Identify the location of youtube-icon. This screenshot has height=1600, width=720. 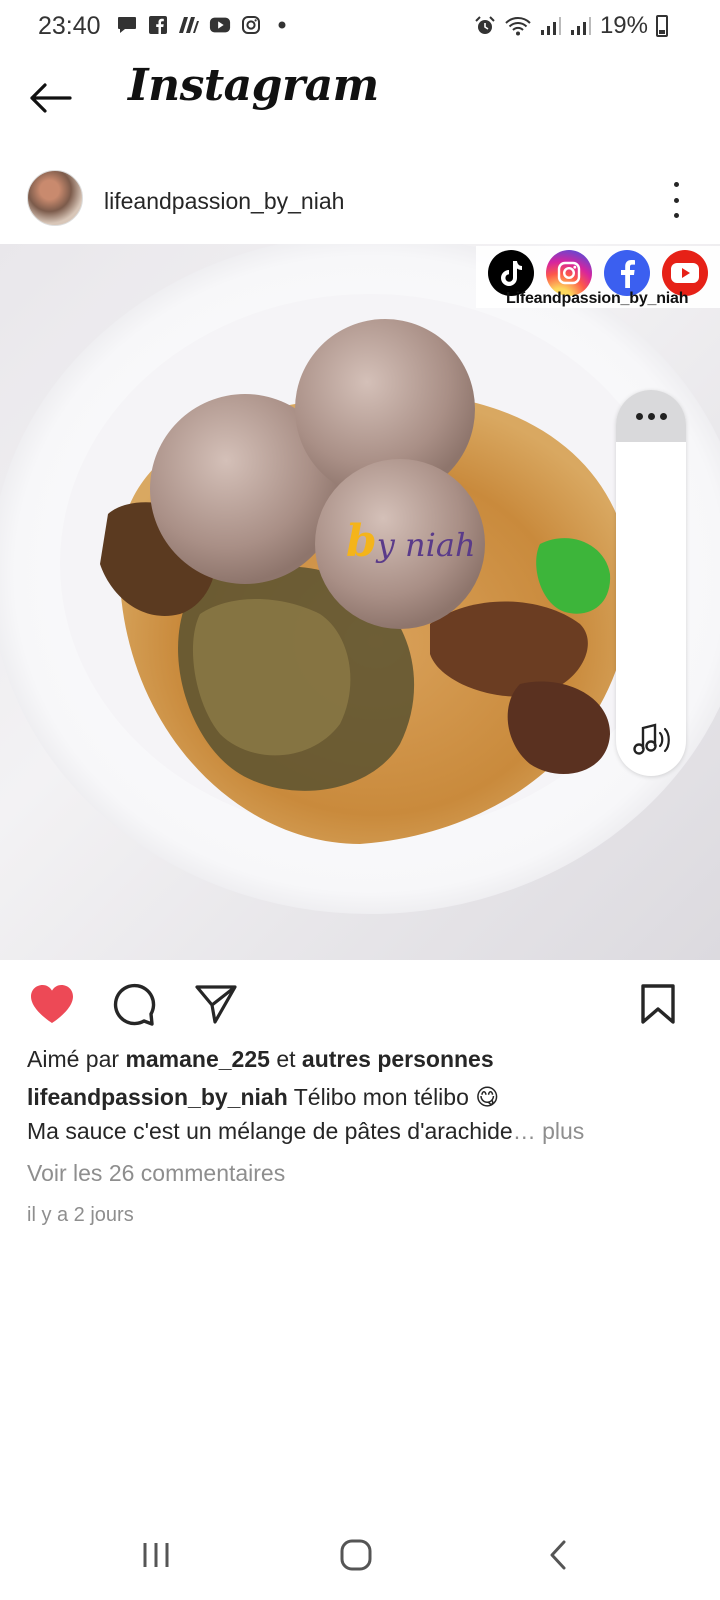
(220, 25).